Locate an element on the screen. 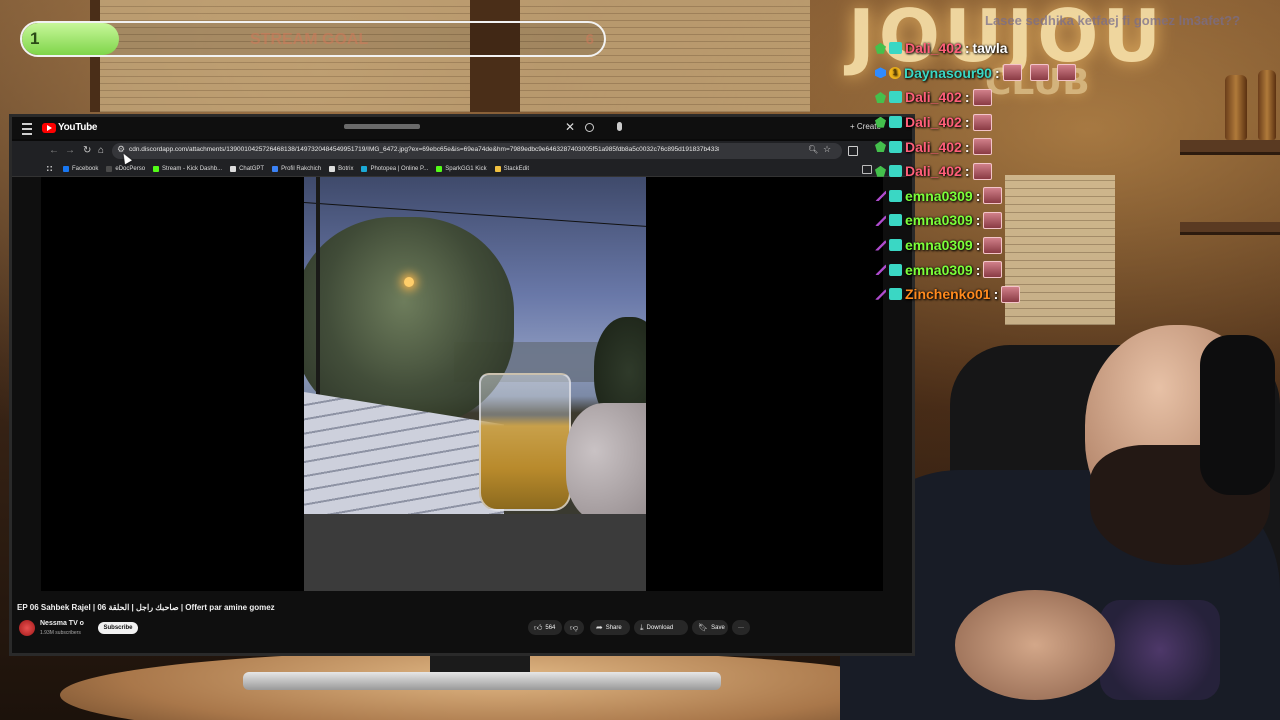  all-bookmarks-icon is located at coordinates (867, 169).